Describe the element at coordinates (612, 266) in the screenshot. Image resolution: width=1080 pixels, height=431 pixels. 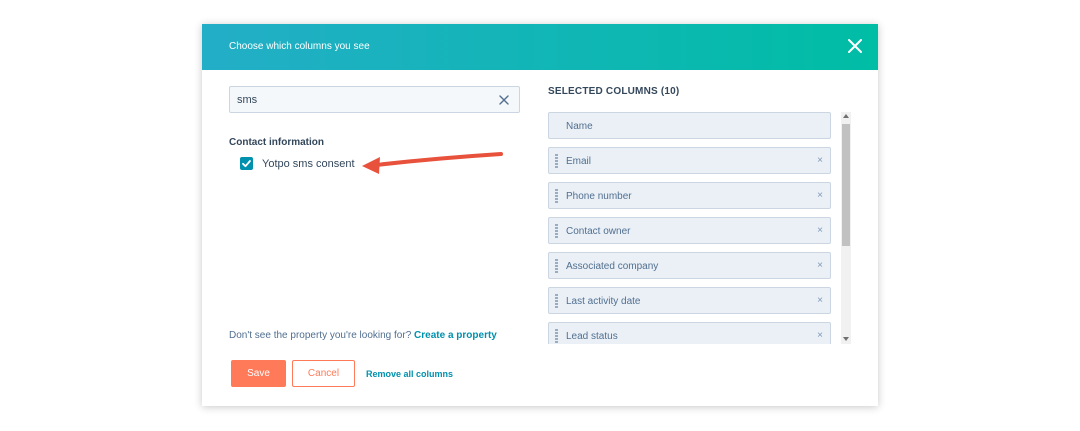
I see `column-label: Associated company` at that location.